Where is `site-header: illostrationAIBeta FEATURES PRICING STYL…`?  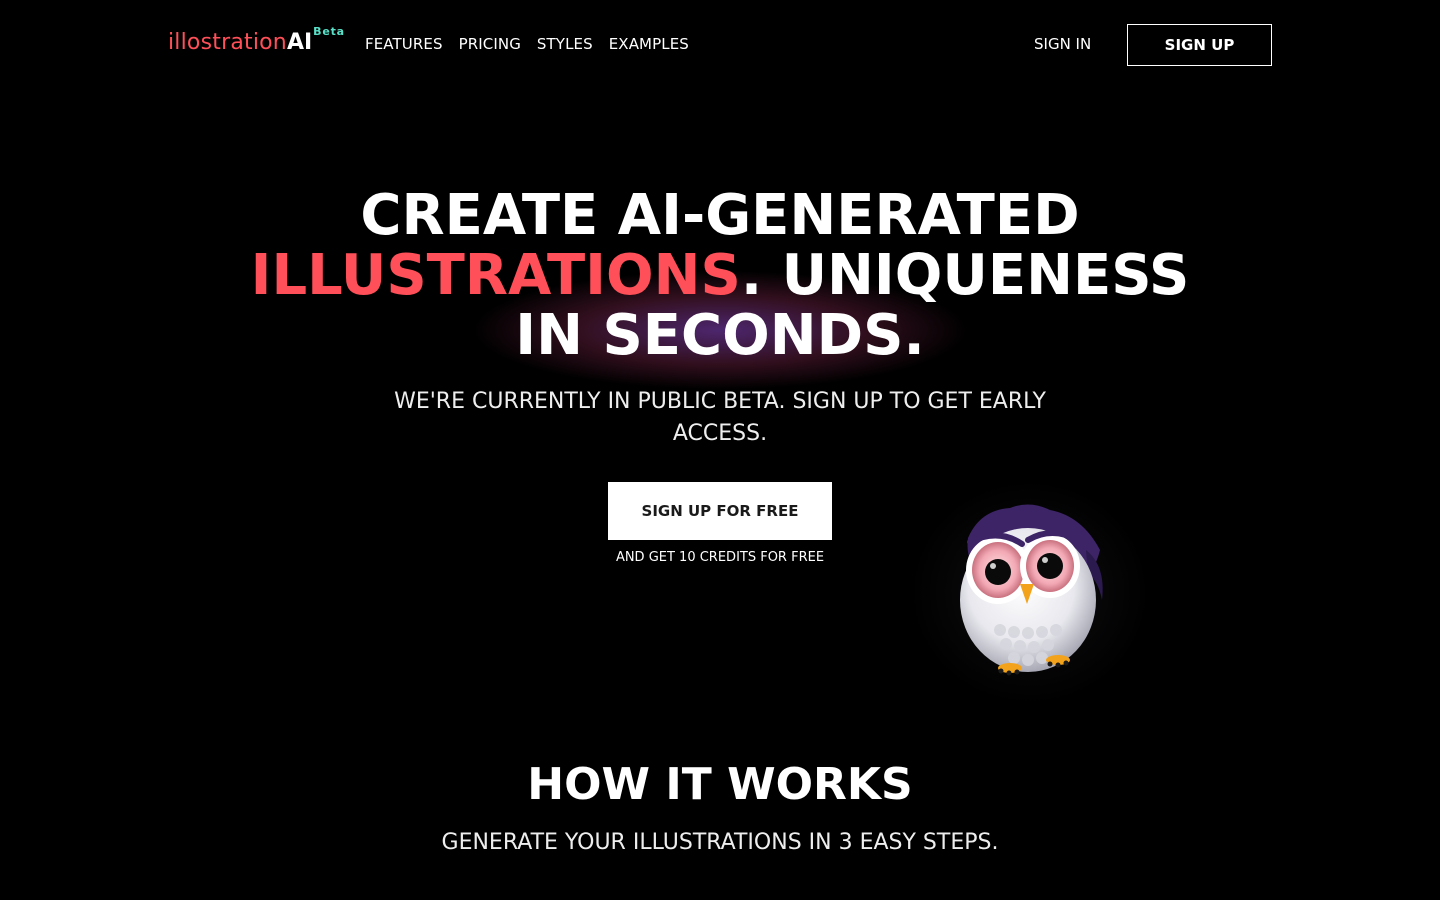
site-header: illostrationAIBeta FEATURES PRICING STYL… is located at coordinates (720, 45).